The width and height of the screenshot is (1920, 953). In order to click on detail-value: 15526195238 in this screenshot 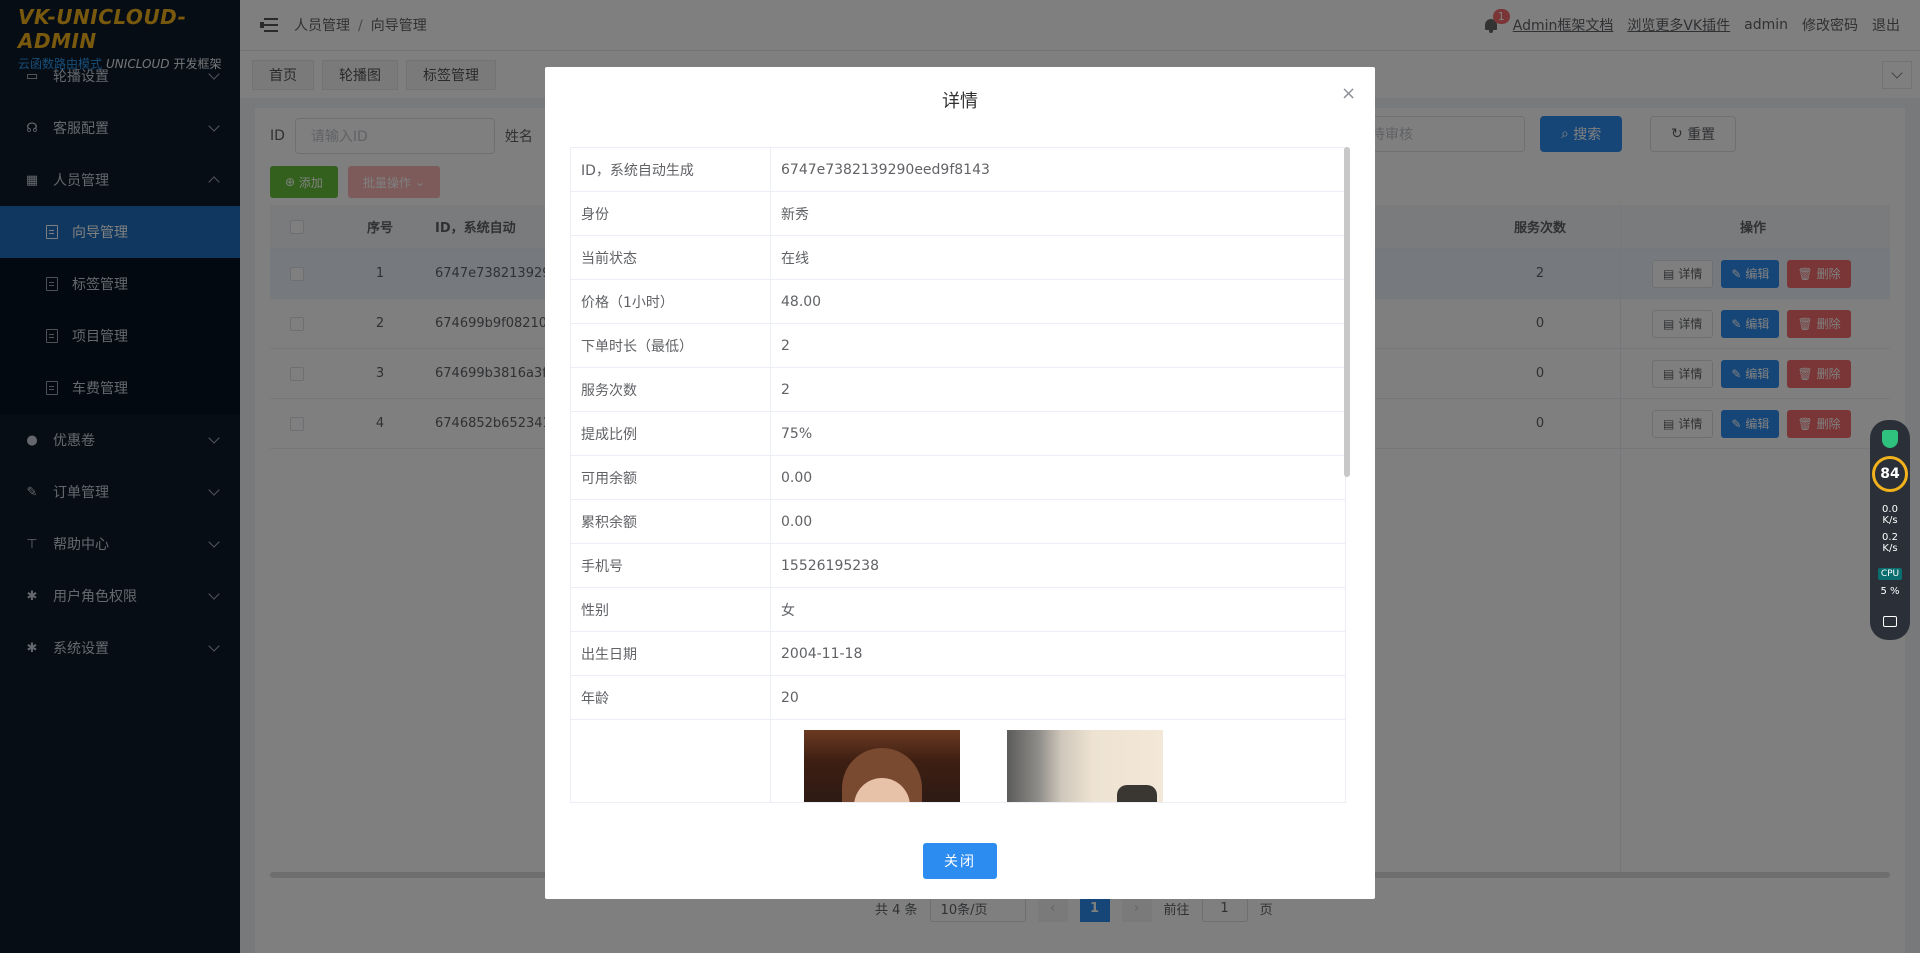, I will do `click(830, 565)`.